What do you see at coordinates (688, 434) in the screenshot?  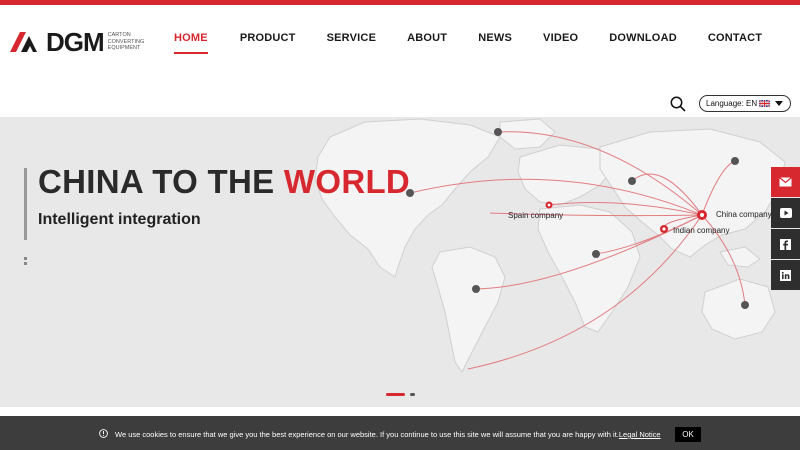 I see `cookie-ok-button: OK` at bounding box center [688, 434].